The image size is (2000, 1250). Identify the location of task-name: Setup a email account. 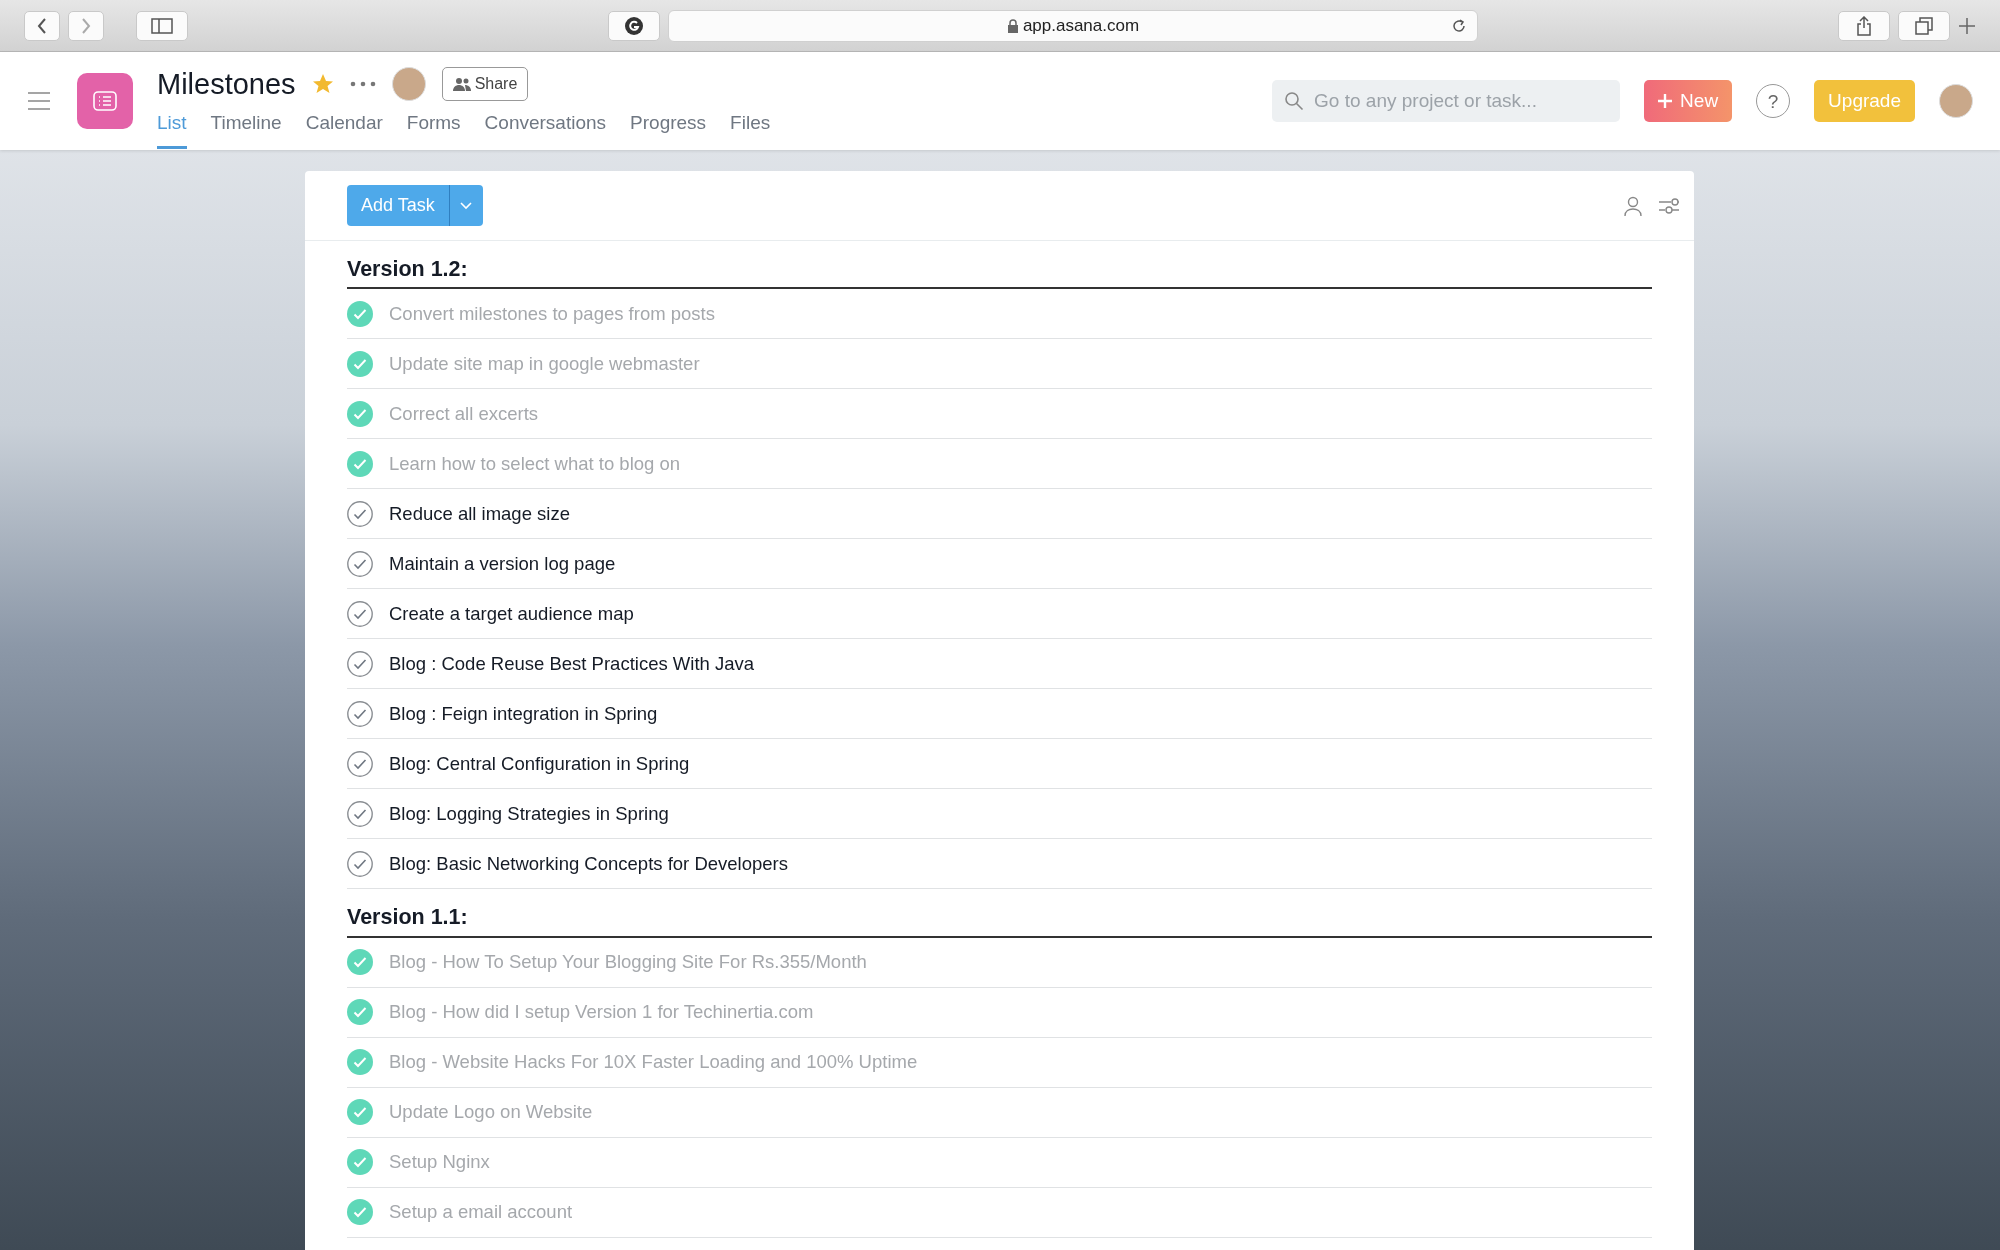
(481, 1212).